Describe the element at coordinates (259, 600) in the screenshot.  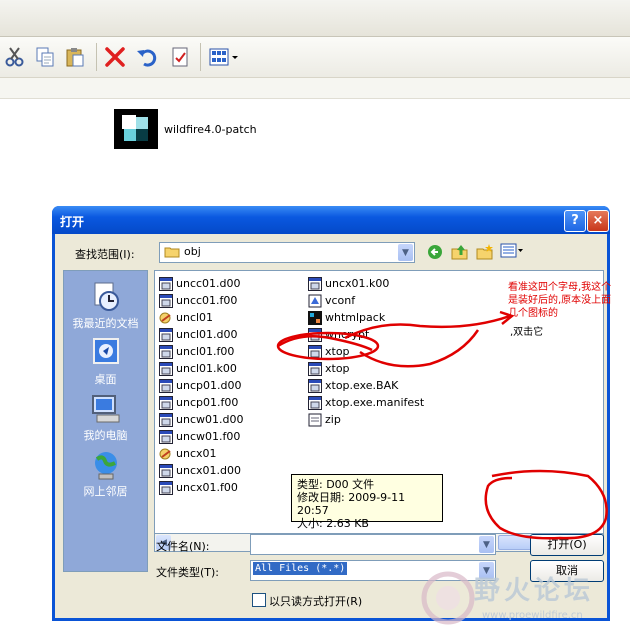
I see `readonly-checkbox` at that location.